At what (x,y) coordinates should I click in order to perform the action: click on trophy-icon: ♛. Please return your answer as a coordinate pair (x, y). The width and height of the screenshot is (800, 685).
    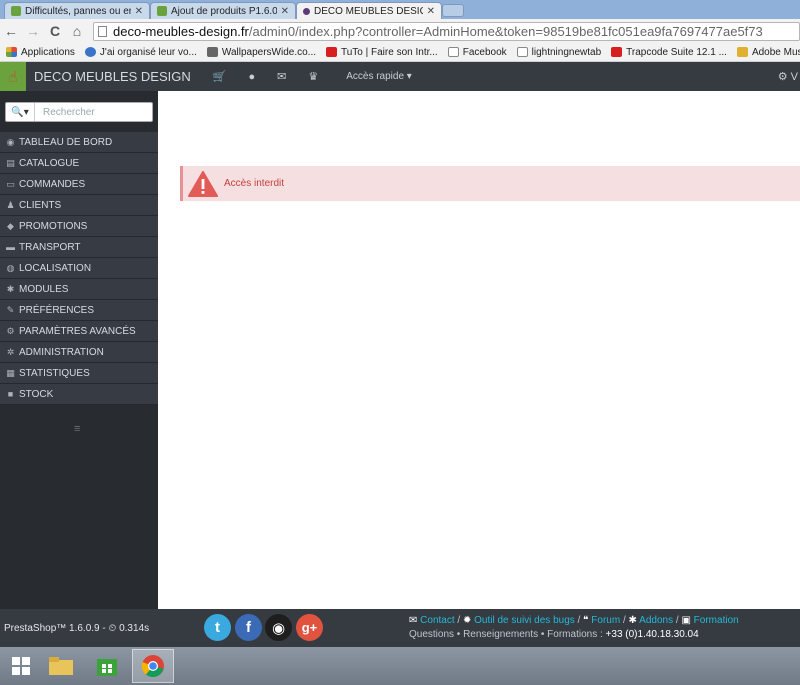
    Looking at the image, I should click on (313, 76).